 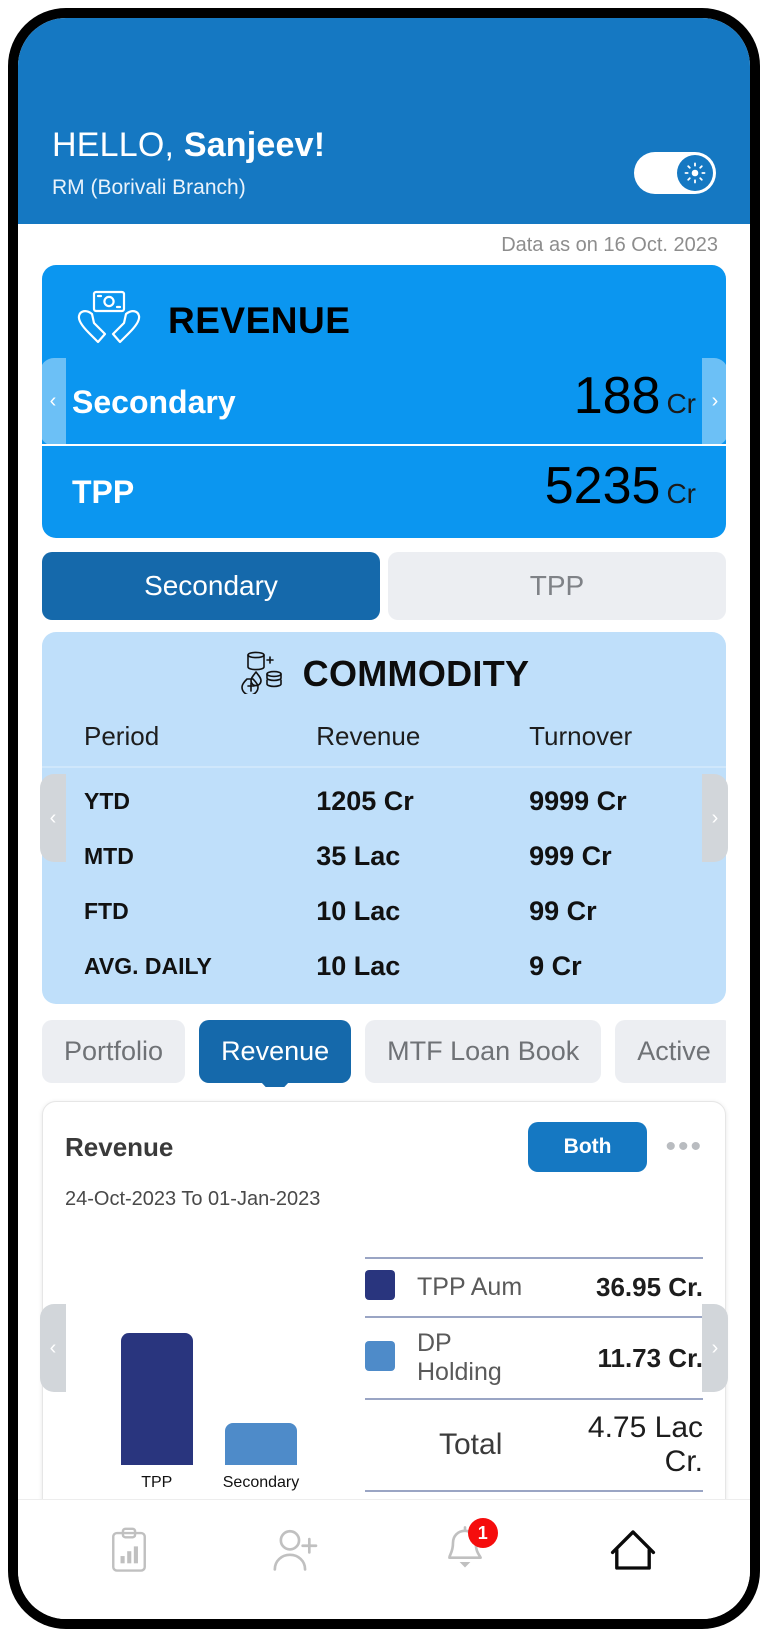 I want to click on section-tabs: Portfolio Revenue MTF Loan Book Active, so click(x=384, y=1053).